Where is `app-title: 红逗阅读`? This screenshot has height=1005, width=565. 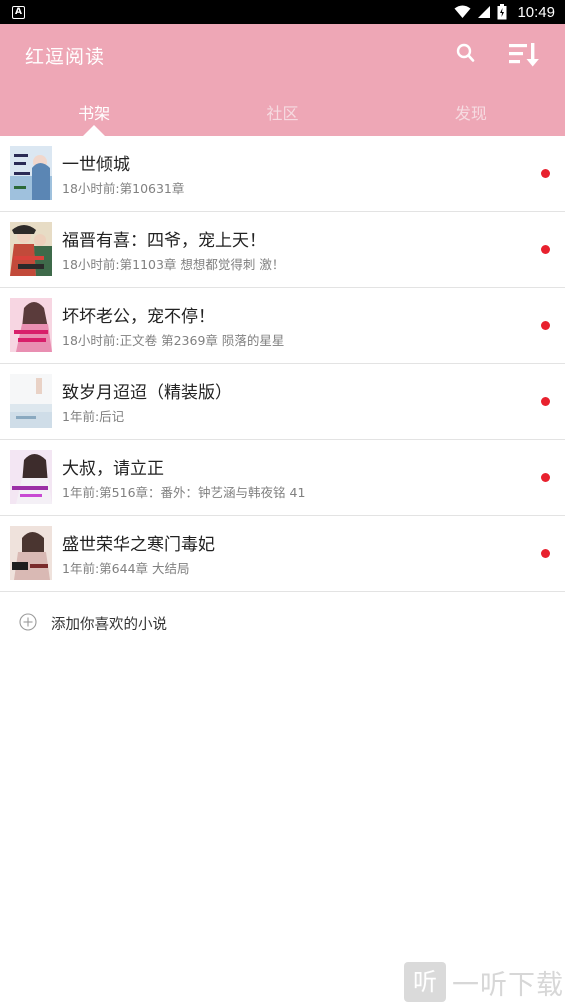 app-title: 红逗阅读 is located at coordinates (65, 57).